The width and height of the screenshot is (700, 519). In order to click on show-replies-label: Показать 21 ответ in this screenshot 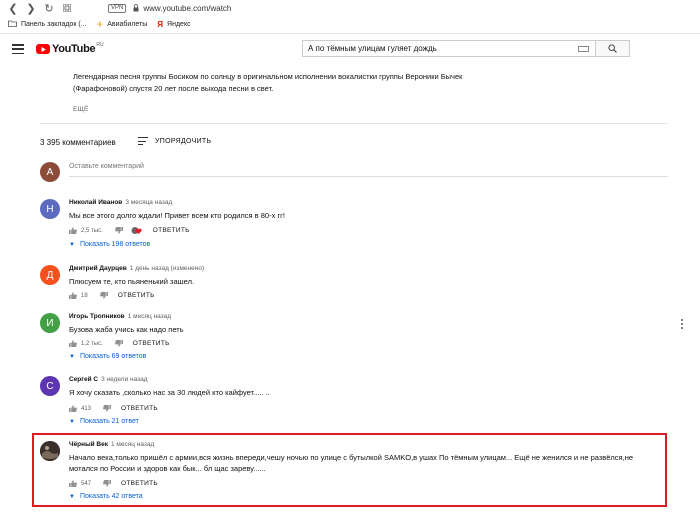, I will do `click(109, 421)`.